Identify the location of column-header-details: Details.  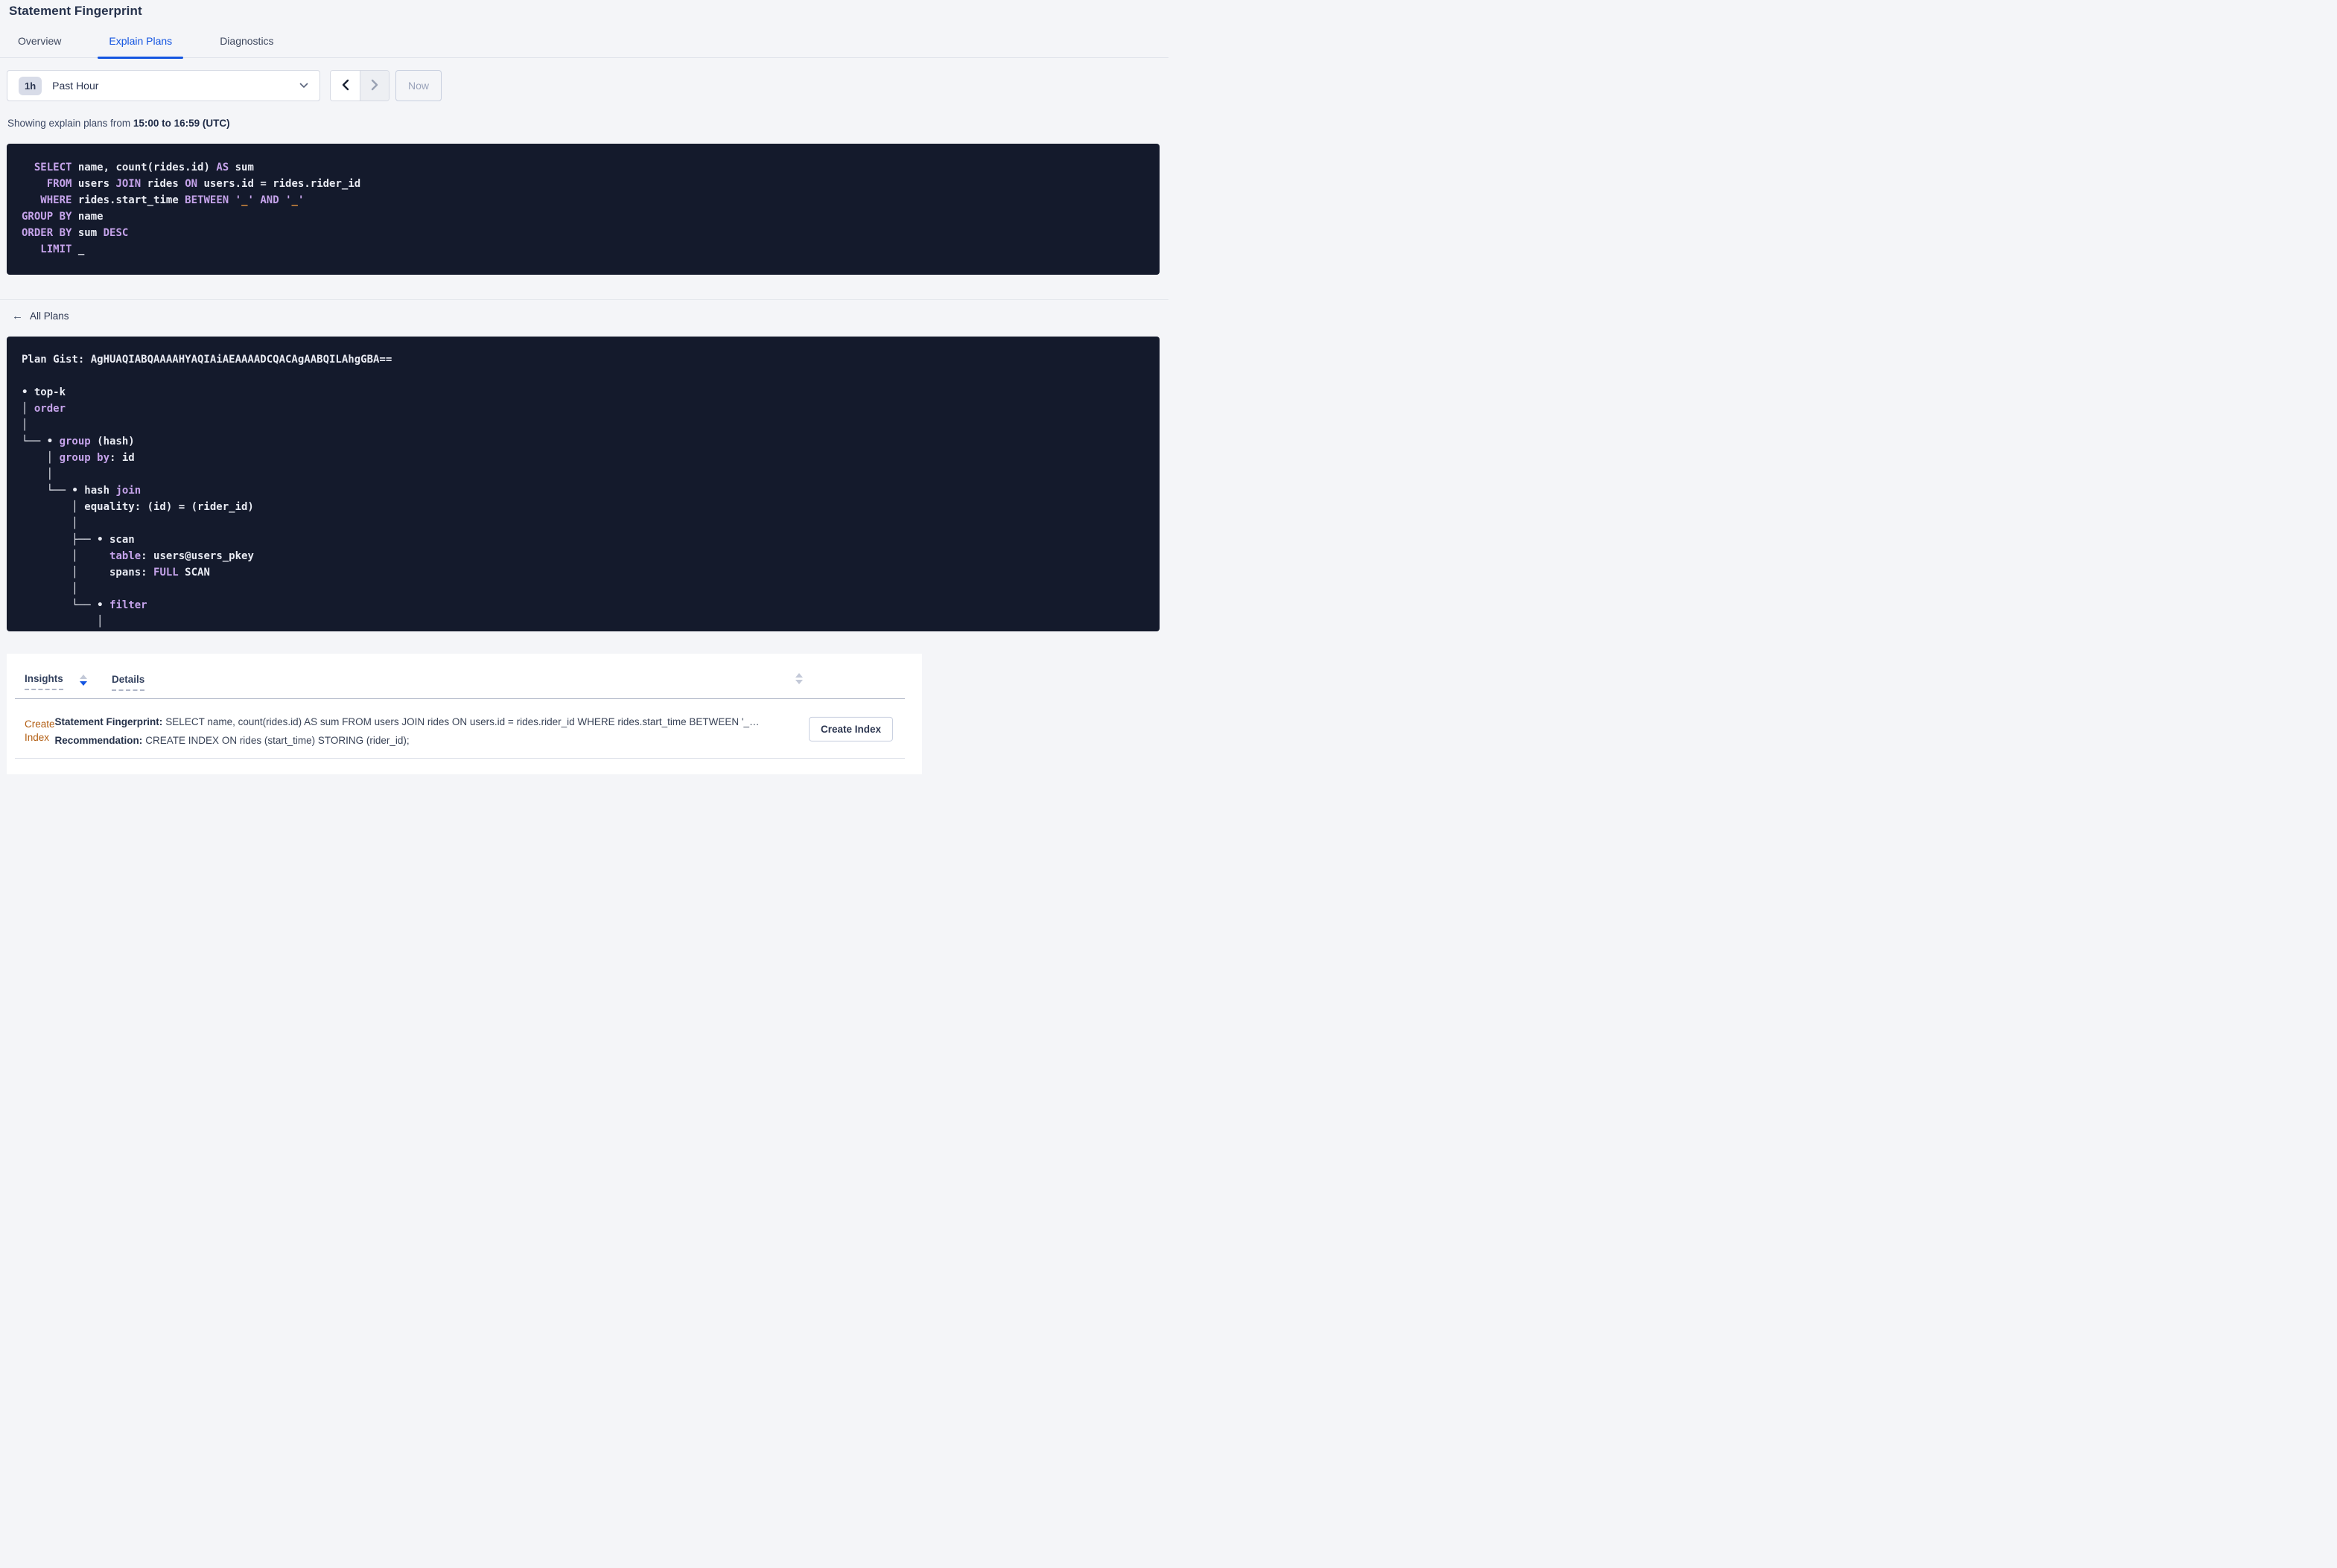
(129, 682).